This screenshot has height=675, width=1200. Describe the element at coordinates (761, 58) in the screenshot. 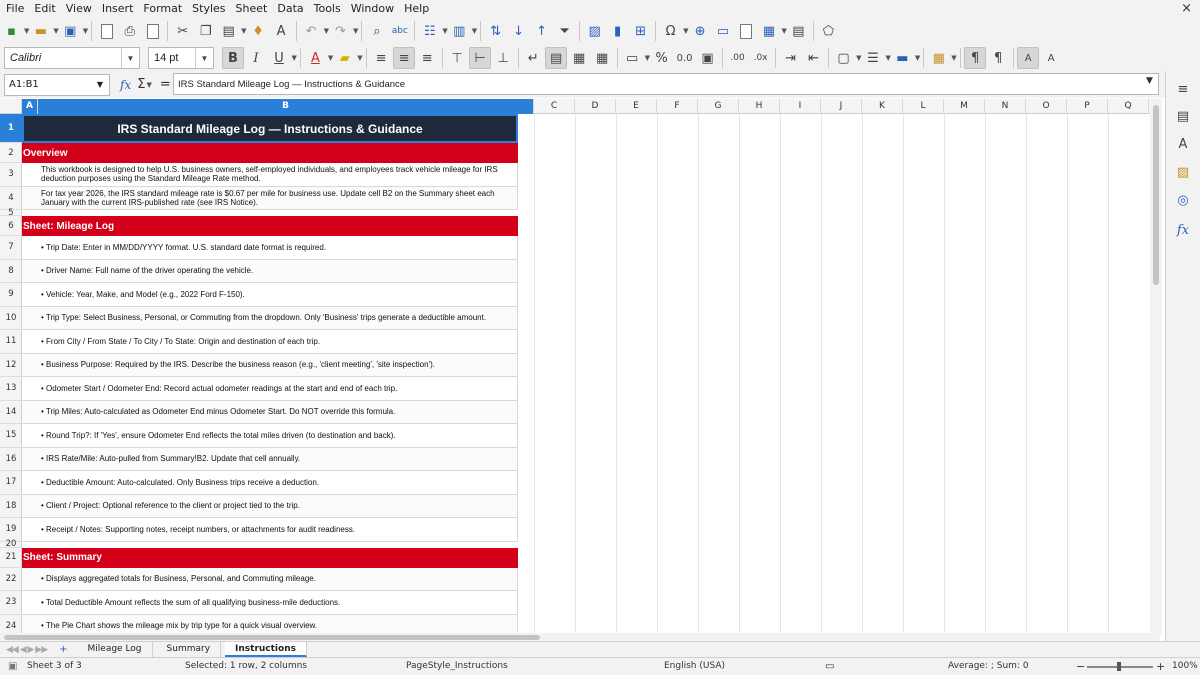

I see `delete-decimal-icon: .0x` at that location.